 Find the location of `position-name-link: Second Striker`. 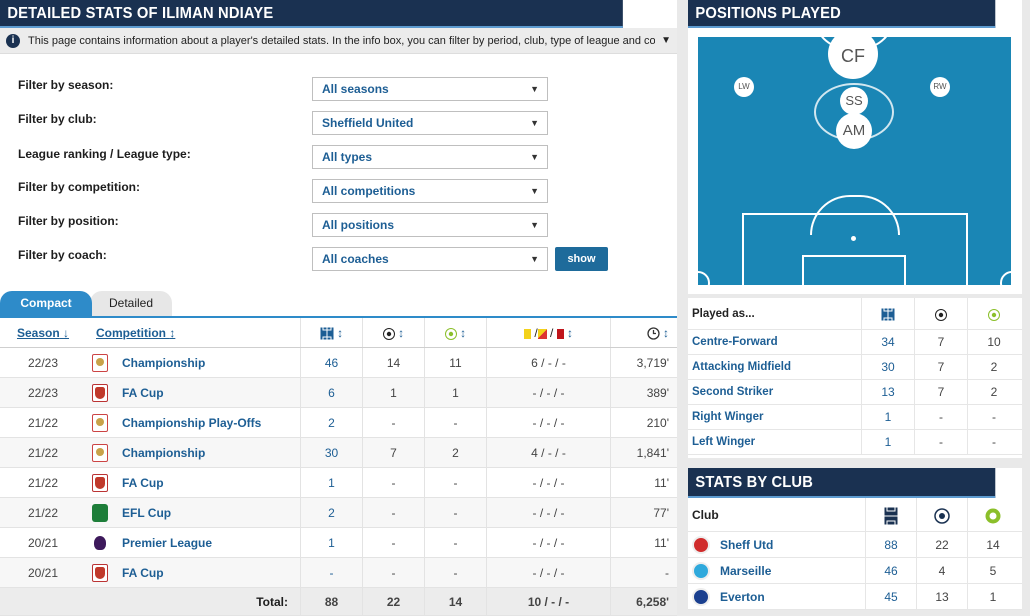

position-name-link: Second Striker is located at coordinates (774, 392).